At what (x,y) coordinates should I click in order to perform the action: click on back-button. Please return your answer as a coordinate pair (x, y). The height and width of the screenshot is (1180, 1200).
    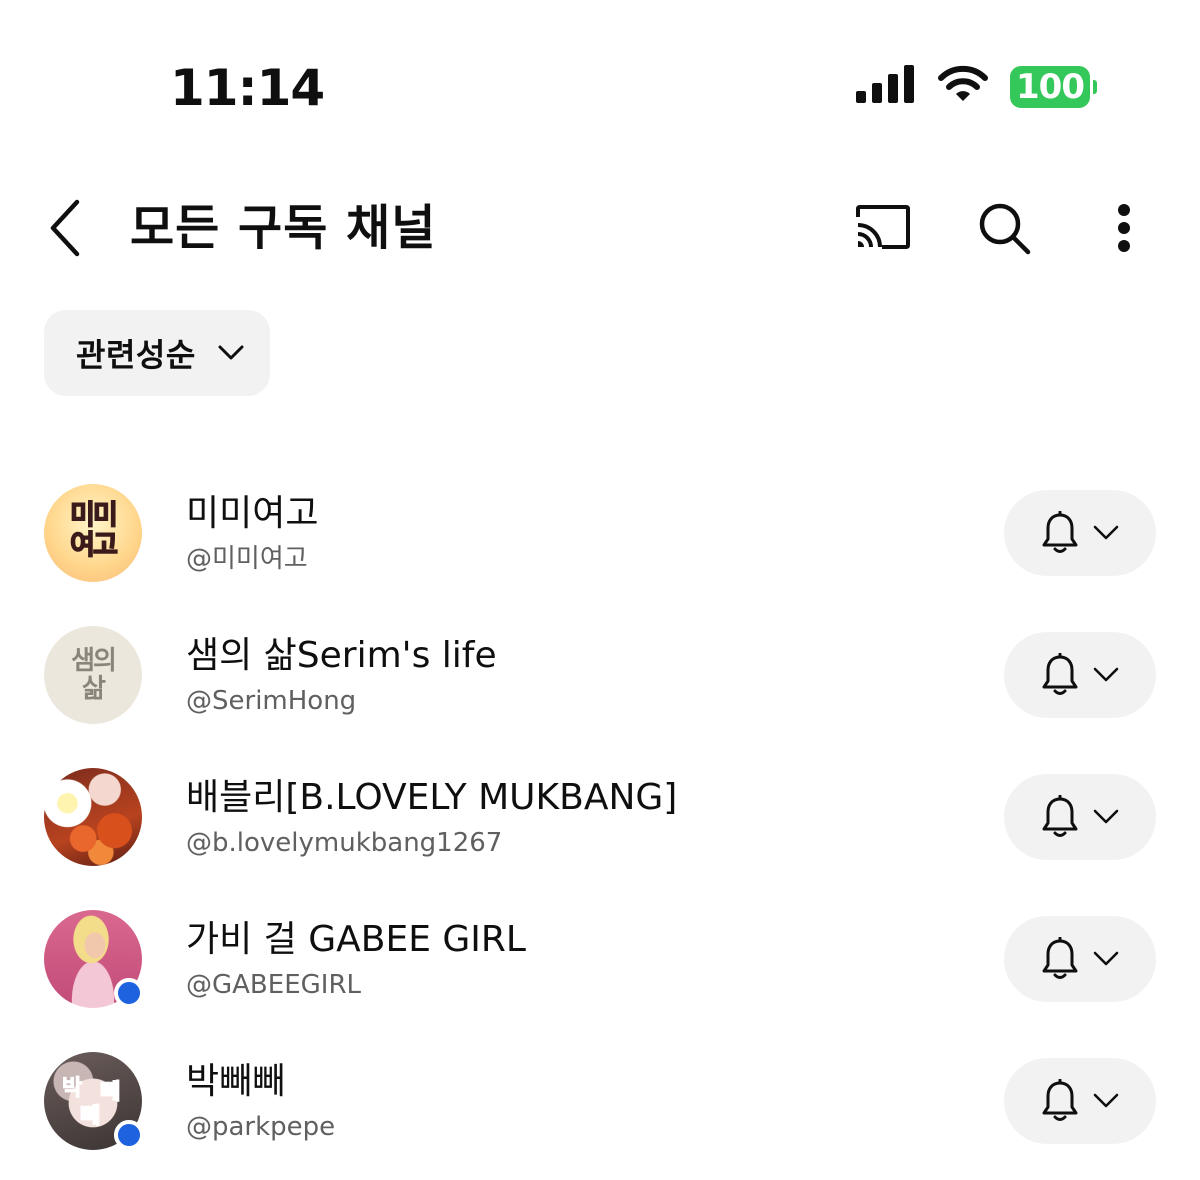
    Looking at the image, I should click on (65, 228).